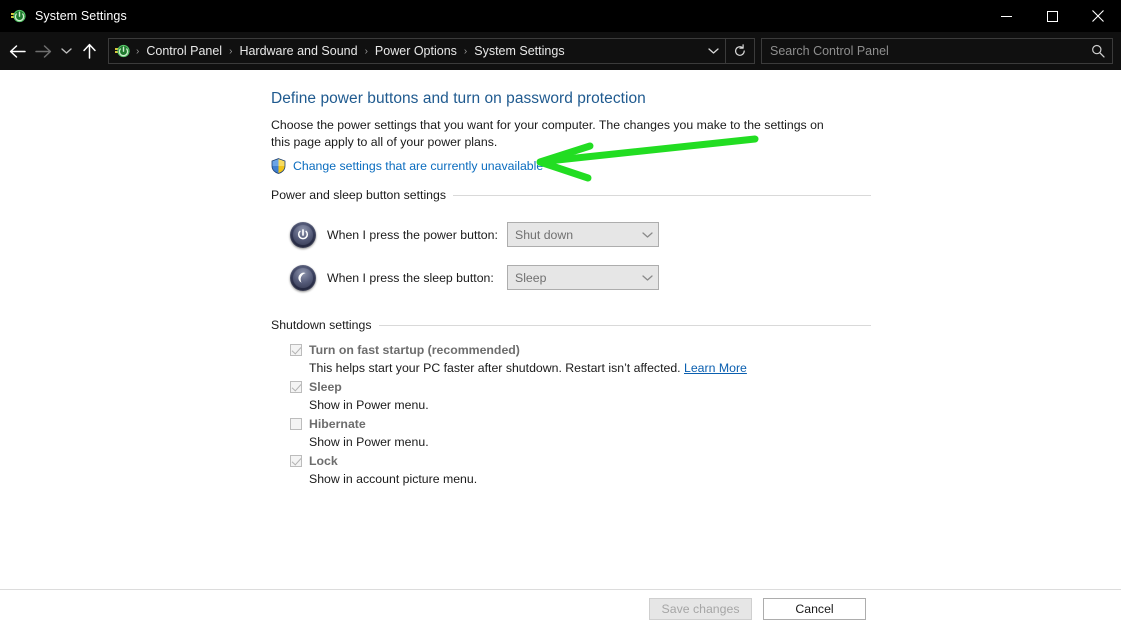 This screenshot has width=1121, height=628. I want to click on sleep-button-setting-row: When I press the sleep button: Sleep, so click(580, 277).